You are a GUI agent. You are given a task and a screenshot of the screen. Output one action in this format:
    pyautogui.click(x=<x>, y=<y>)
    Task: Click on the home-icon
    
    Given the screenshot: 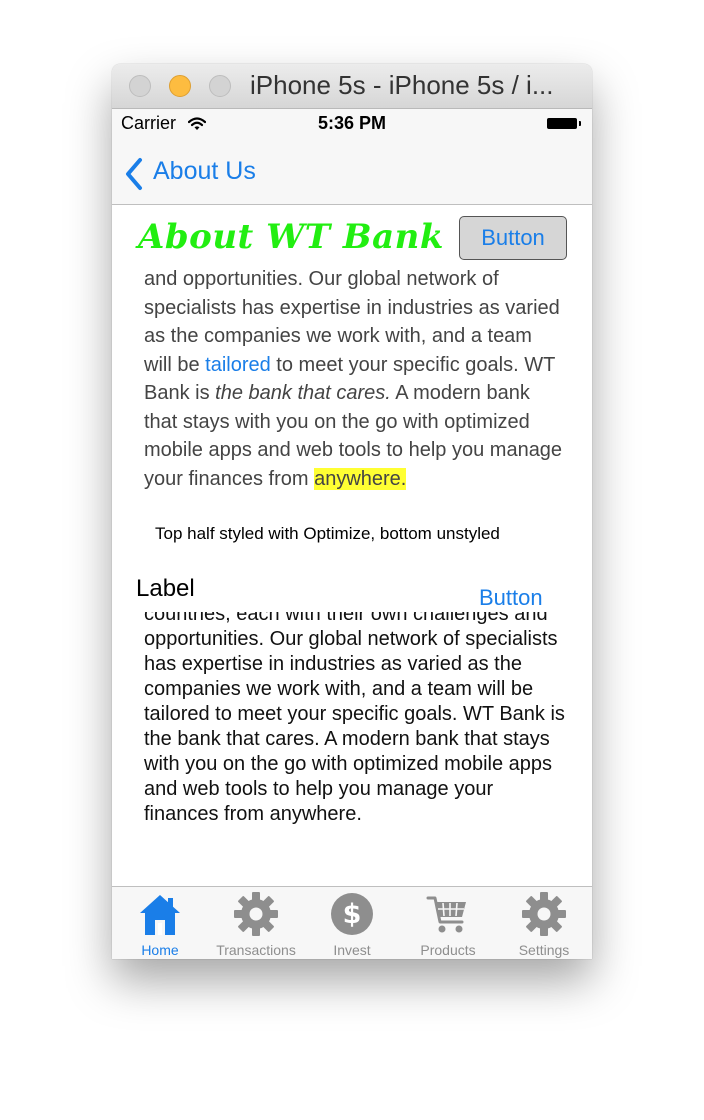 What is the action you would take?
    pyautogui.click(x=160, y=915)
    